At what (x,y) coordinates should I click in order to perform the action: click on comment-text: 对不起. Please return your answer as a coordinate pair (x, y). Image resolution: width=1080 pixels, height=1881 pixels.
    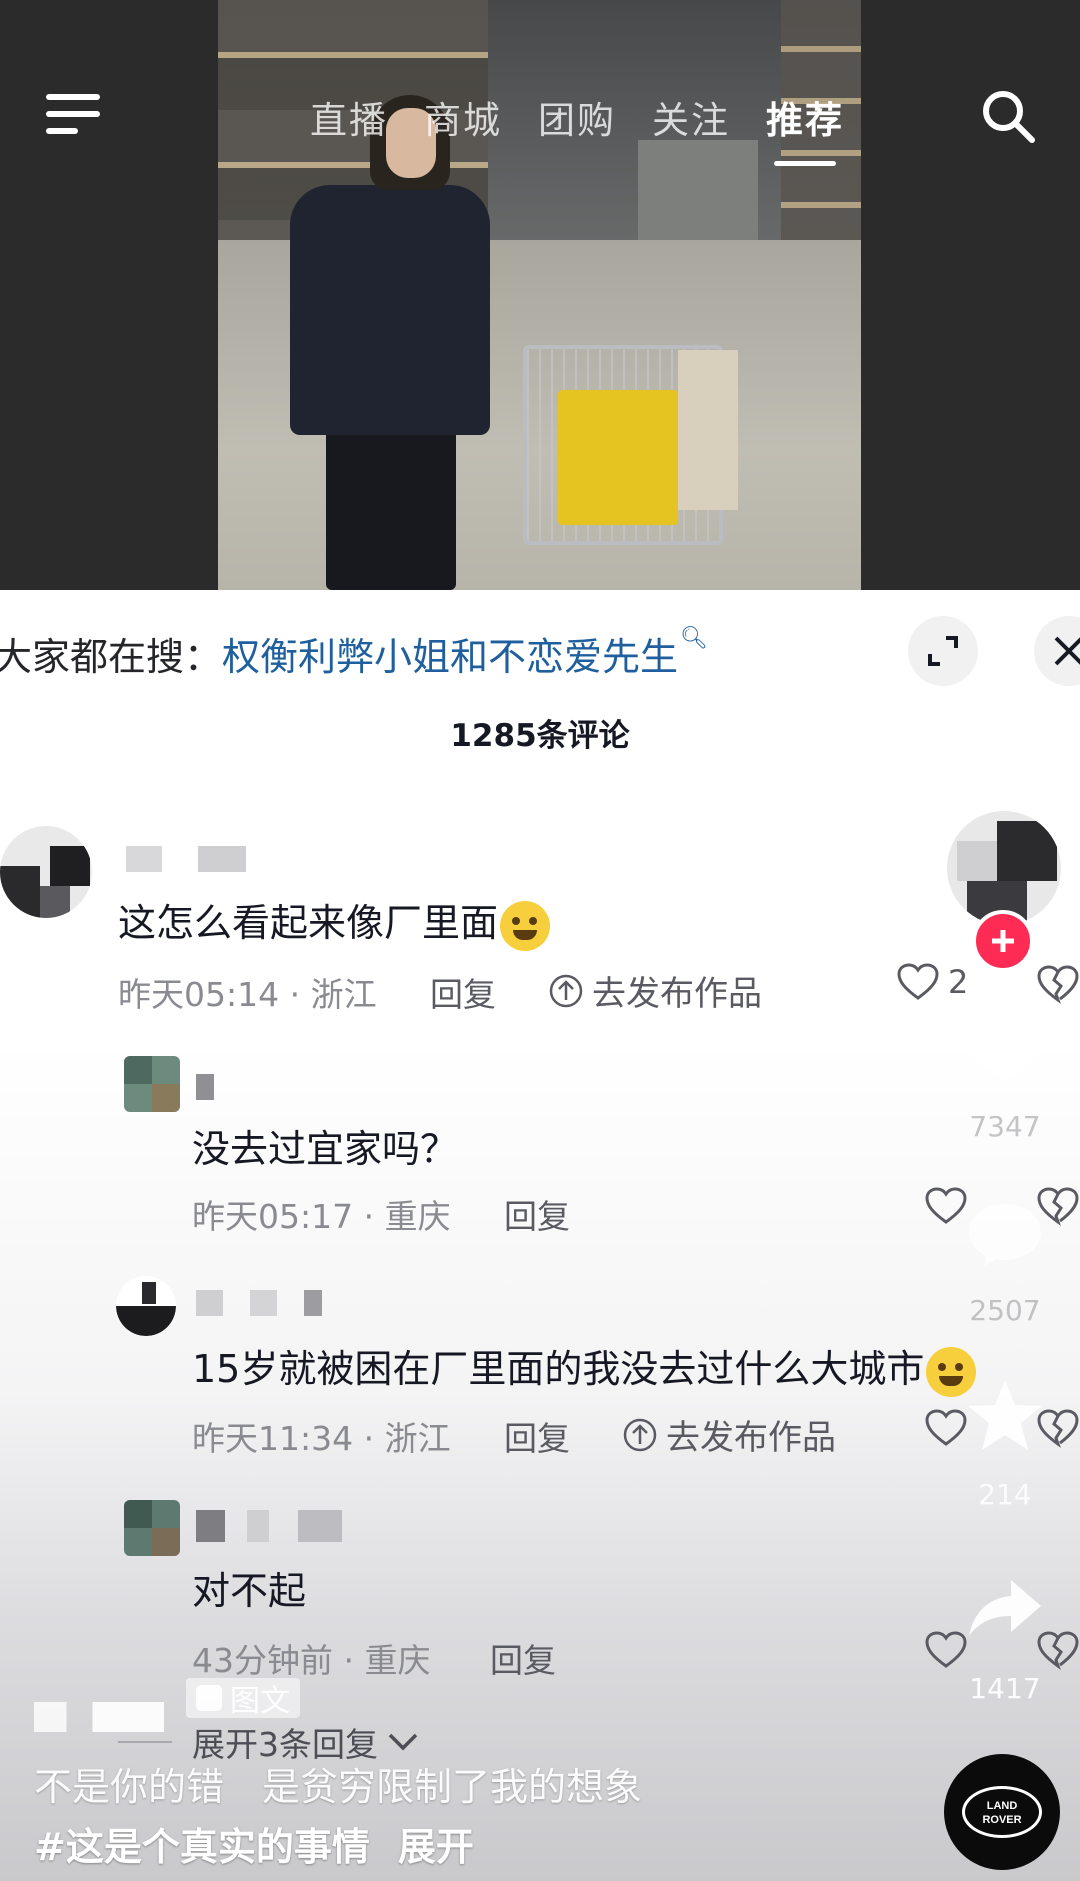
    Looking at the image, I should click on (249, 1591).